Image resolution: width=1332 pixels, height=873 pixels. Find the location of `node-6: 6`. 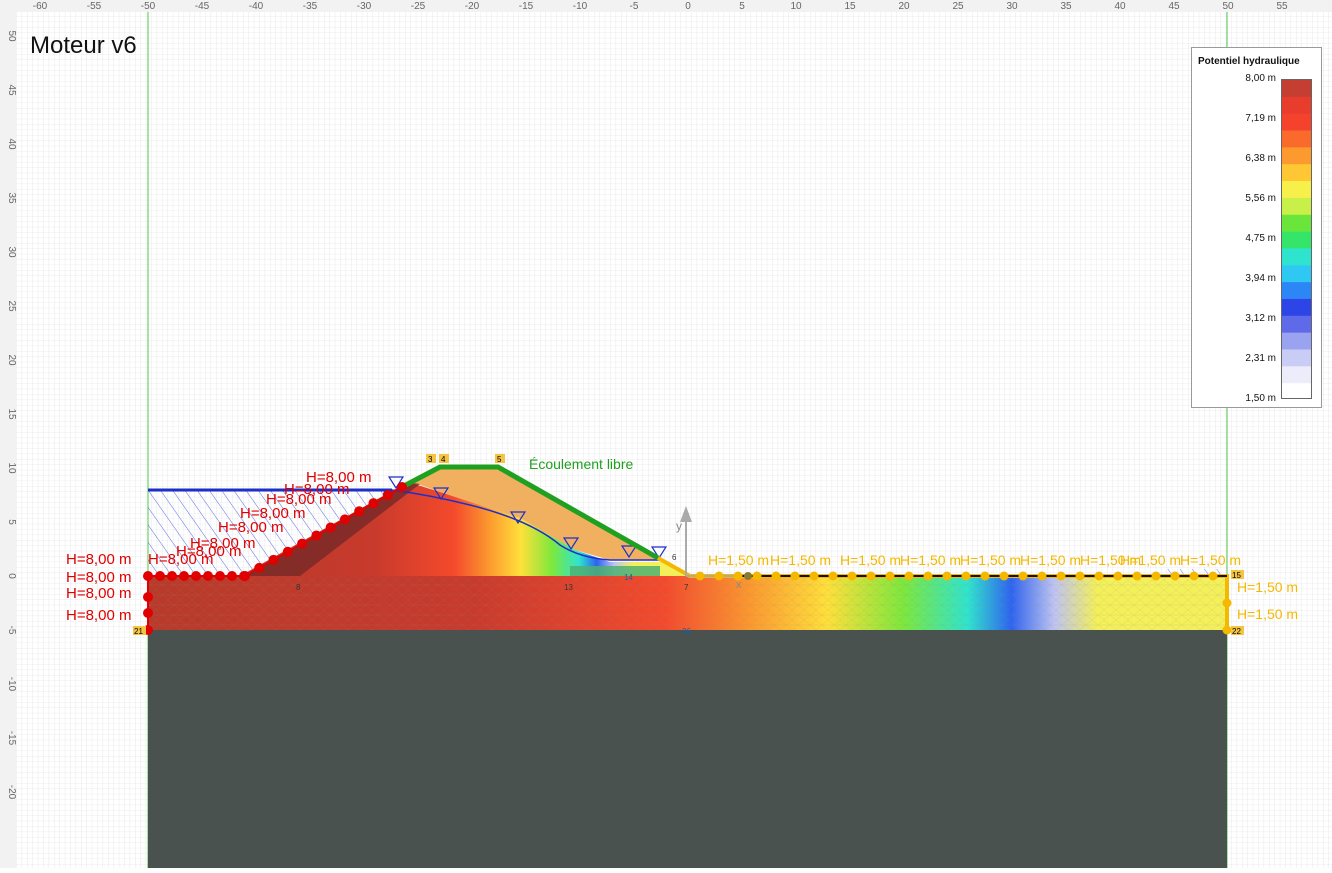

node-6: 6 is located at coordinates (674, 557).